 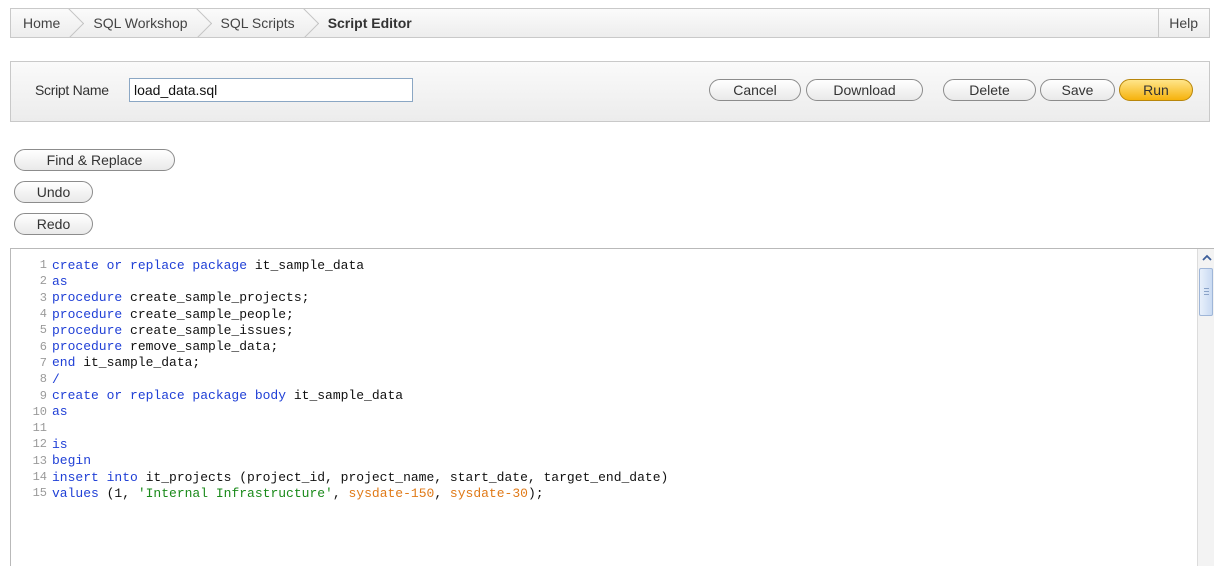 What do you see at coordinates (43, 362) in the screenshot?
I see `line-number: 7` at bounding box center [43, 362].